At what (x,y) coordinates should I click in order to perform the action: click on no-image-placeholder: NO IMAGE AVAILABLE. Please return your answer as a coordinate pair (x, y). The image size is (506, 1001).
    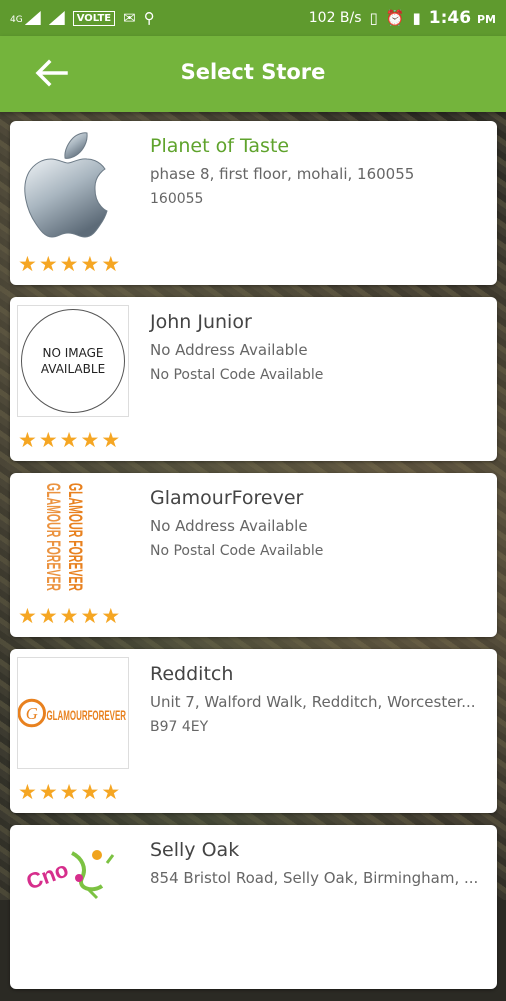
    Looking at the image, I should click on (73, 361).